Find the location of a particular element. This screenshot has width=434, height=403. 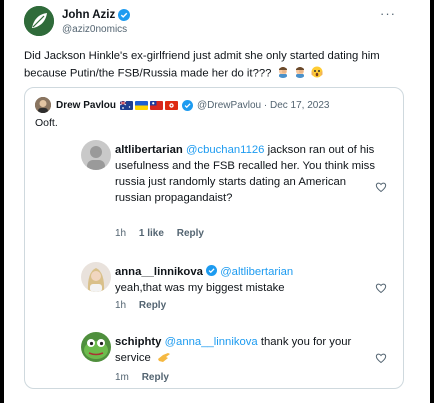

reply-username: anna__linnikova is located at coordinates (159, 272).